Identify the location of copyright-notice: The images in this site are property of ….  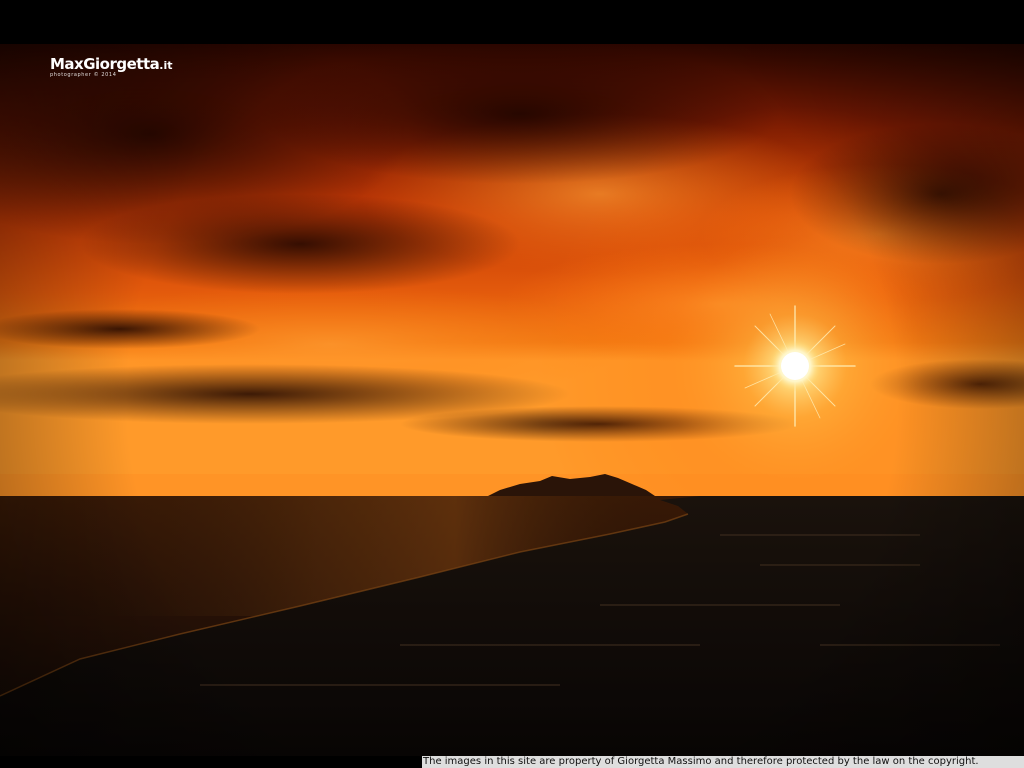
(723, 762).